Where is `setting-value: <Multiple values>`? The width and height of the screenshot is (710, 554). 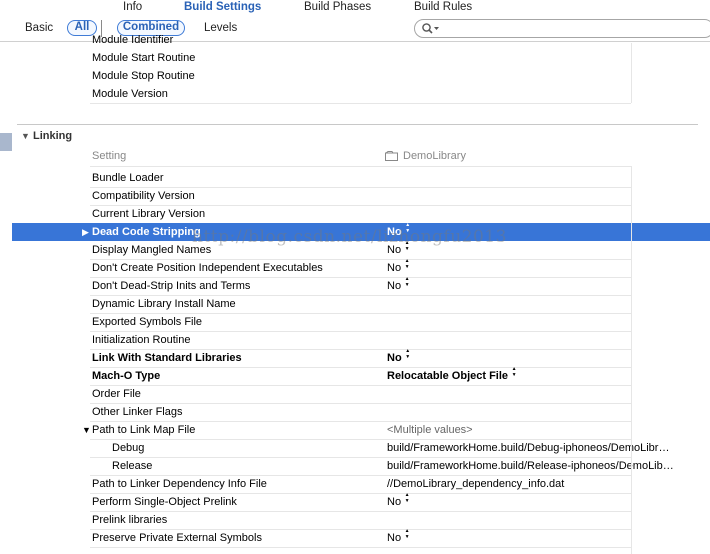 setting-value: <Multiple values> is located at coordinates (430, 430).